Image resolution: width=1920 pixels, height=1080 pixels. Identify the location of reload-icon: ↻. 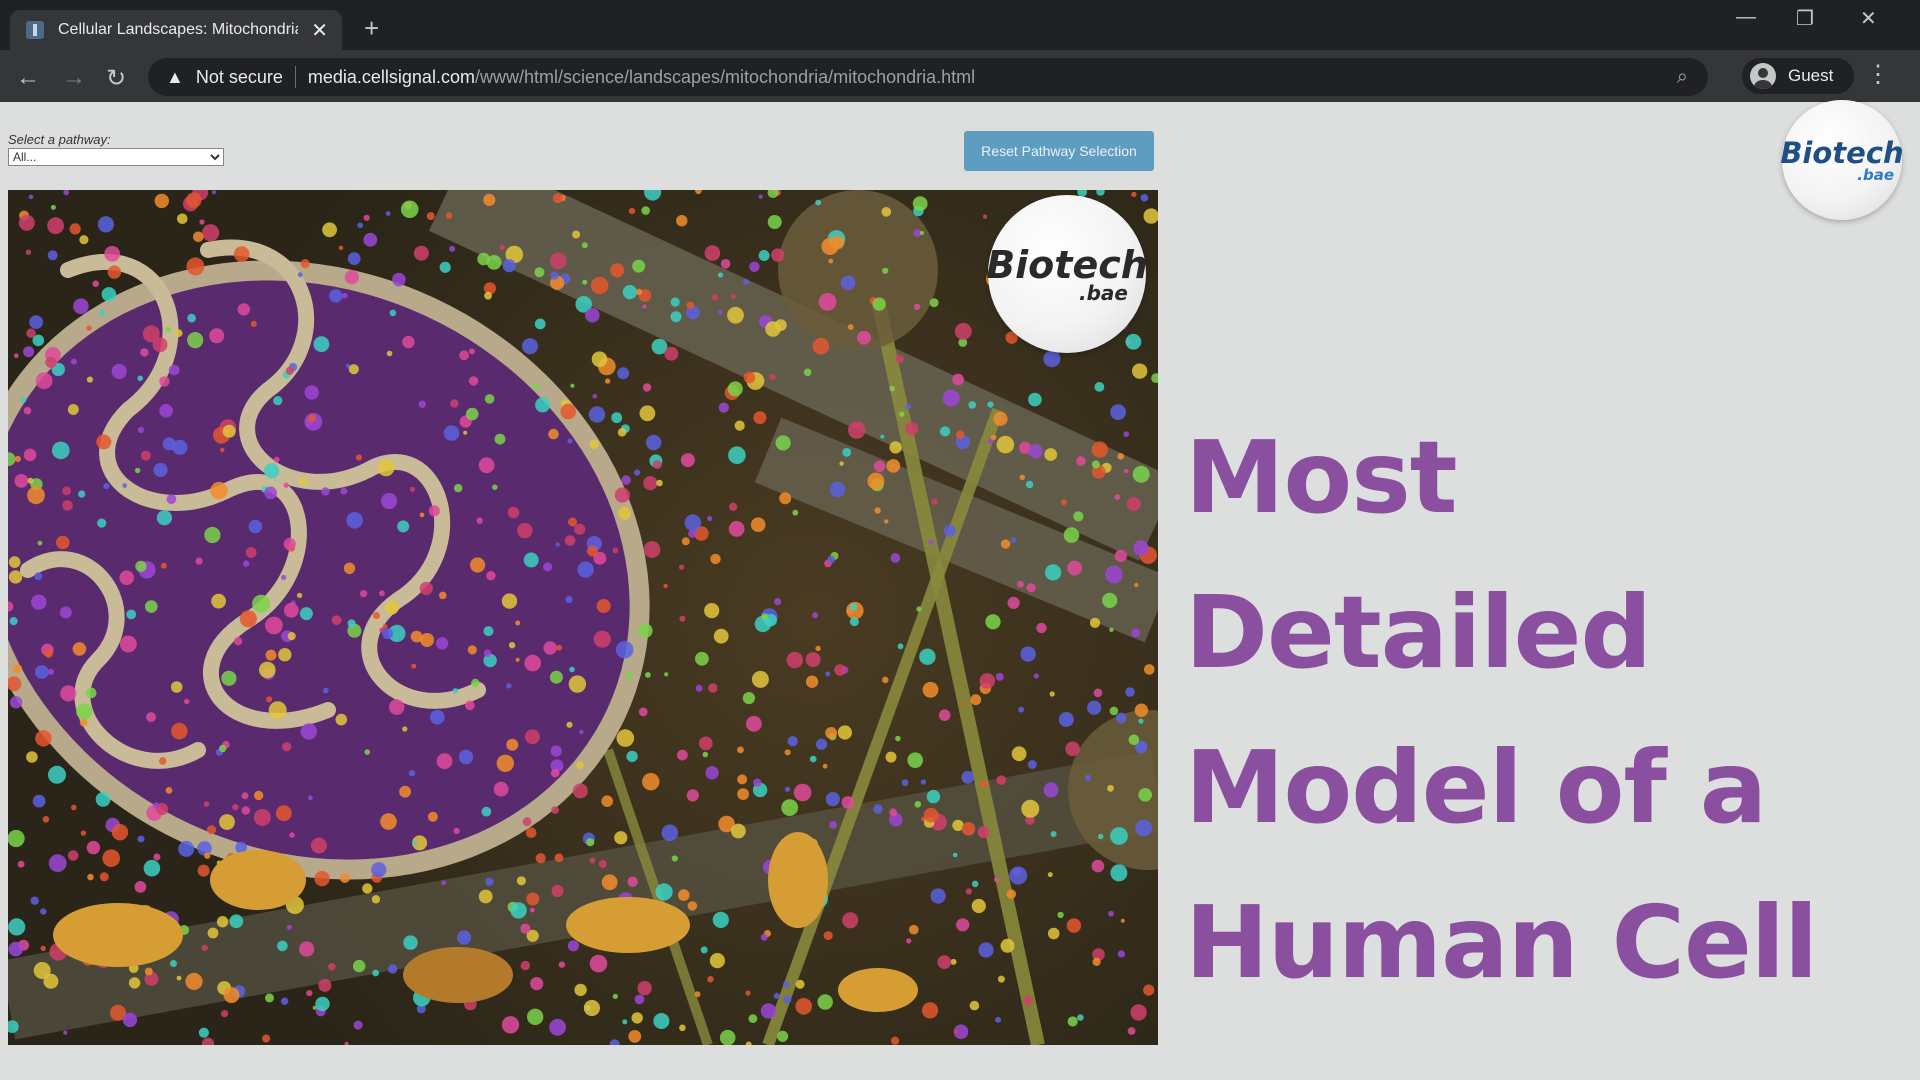
(116, 78).